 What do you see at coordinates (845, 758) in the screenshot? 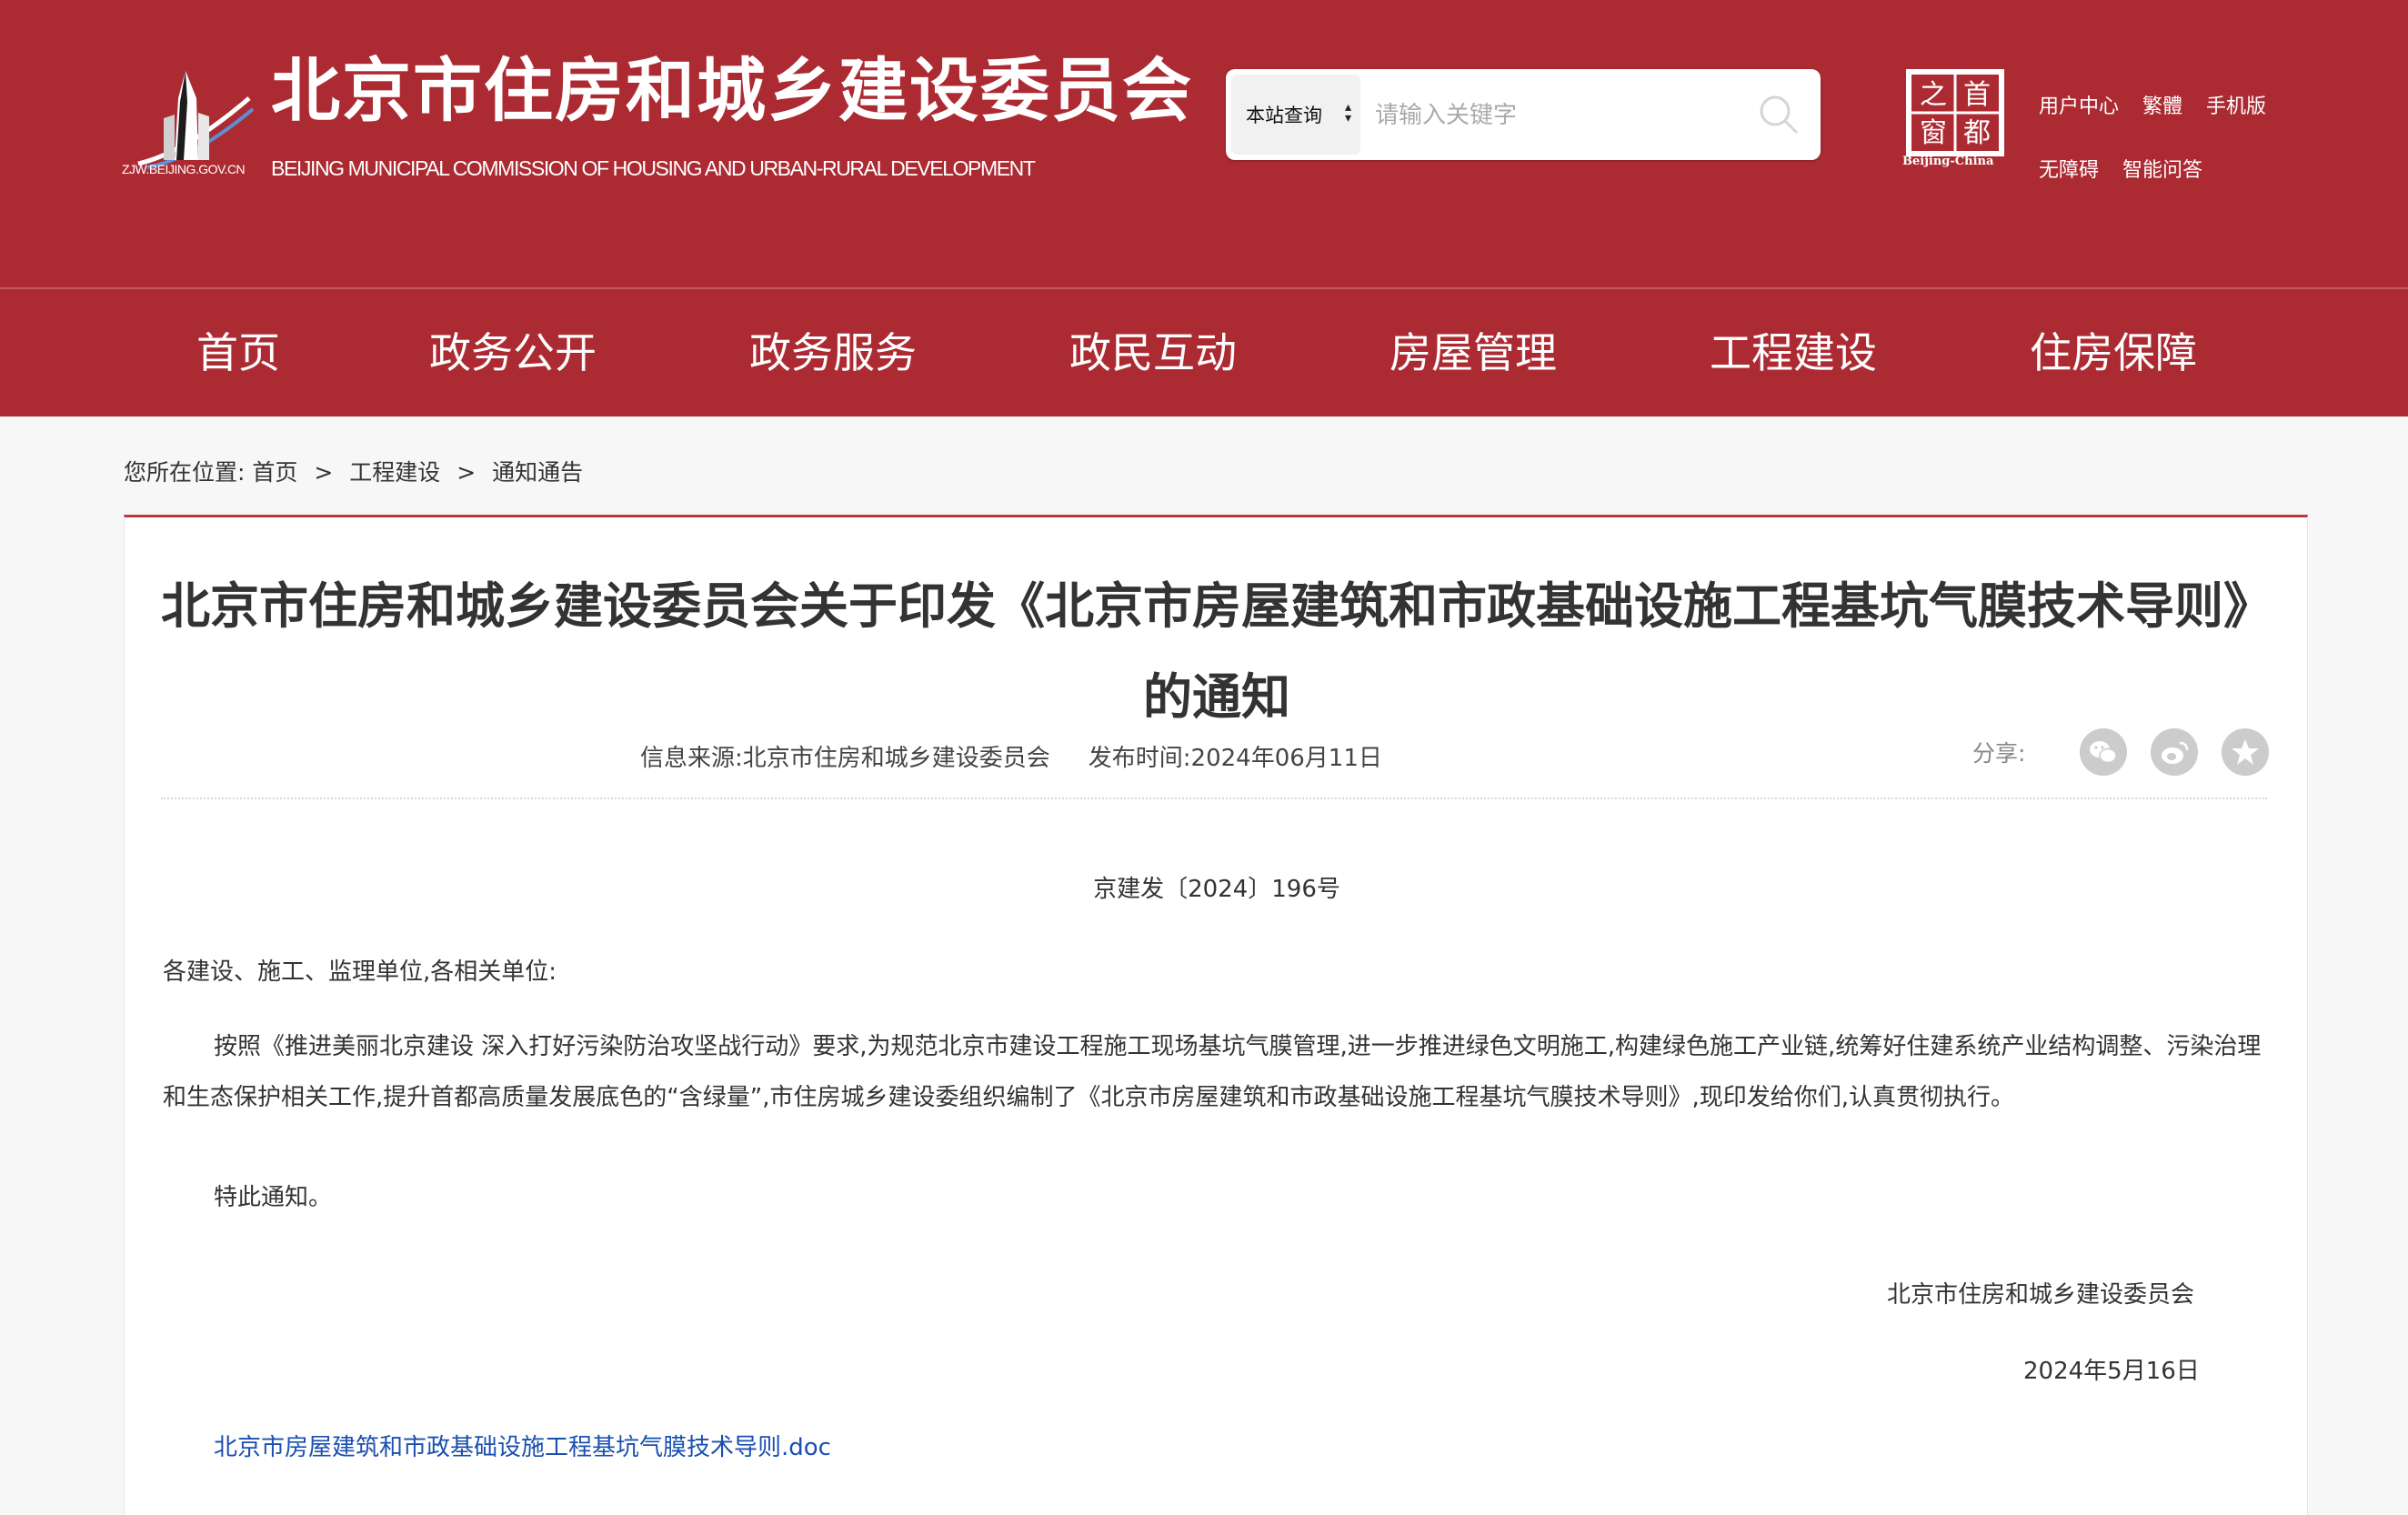
I see `article-source: 信息来源:北京市住房和城乡建设委员会` at bounding box center [845, 758].